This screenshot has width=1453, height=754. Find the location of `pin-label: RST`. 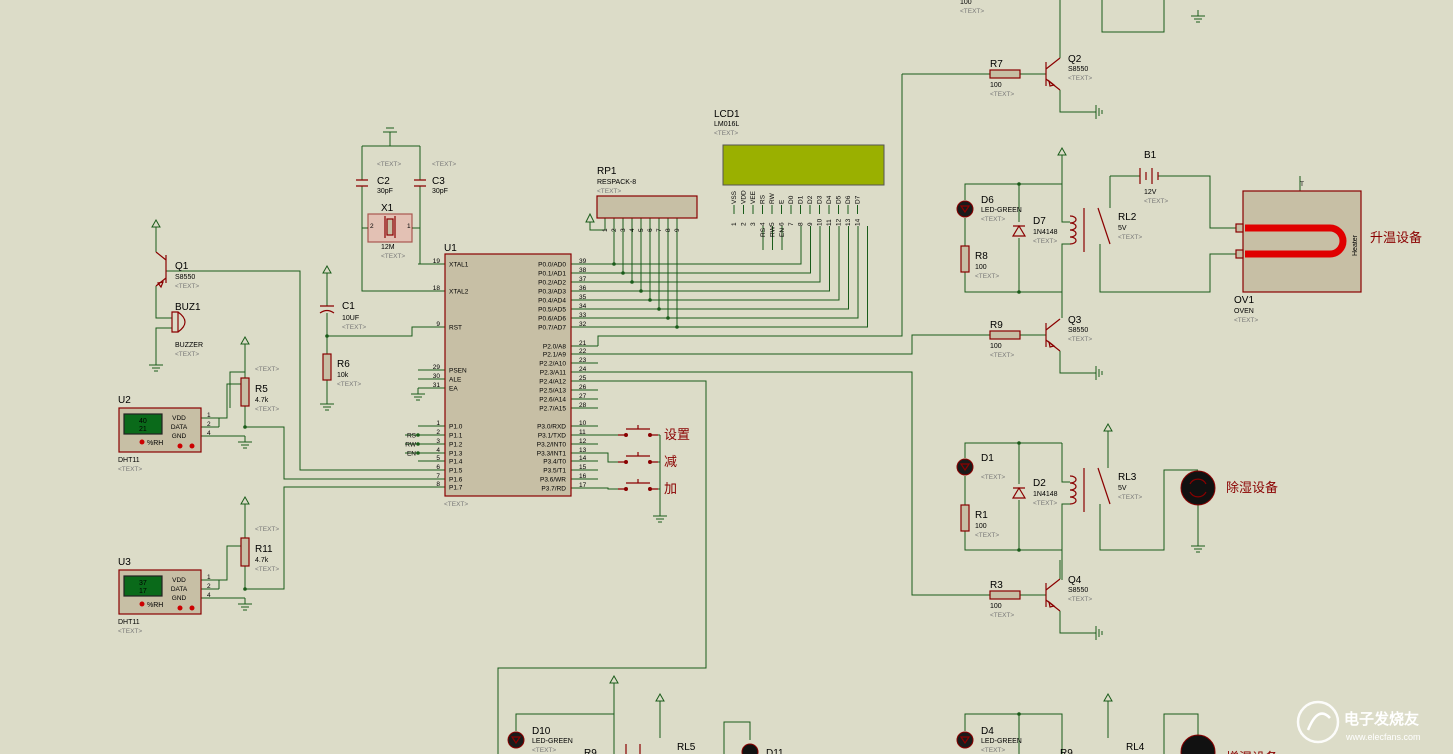

pin-label: RST is located at coordinates (455, 328).